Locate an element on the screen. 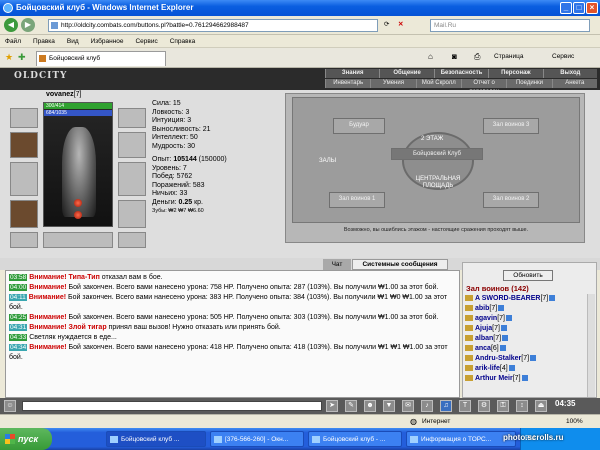 This screenshot has width=600, height=450. user-list-scrollbar is located at coordinates (591, 345).